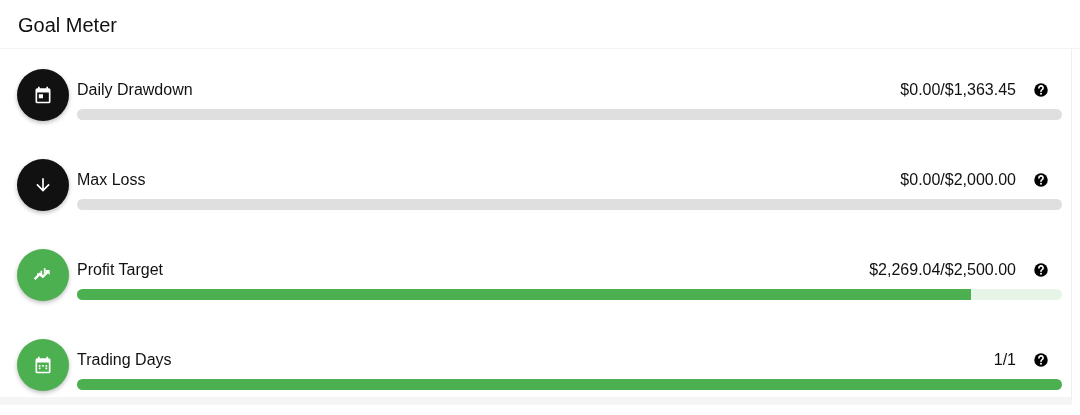 Image resolution: width=1080 pixels, height=415 pixels. What do you see at coordinates (125, 359) in the screenshot?
I see `meter-label: Trading Days` at bounding box center [125, 359].